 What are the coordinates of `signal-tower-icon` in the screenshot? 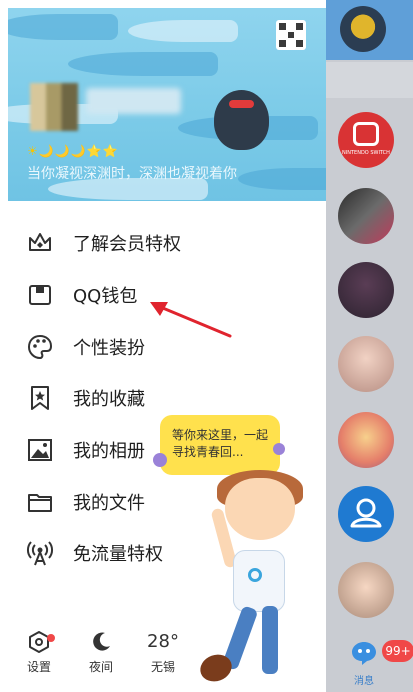 It's located at (40, 553).